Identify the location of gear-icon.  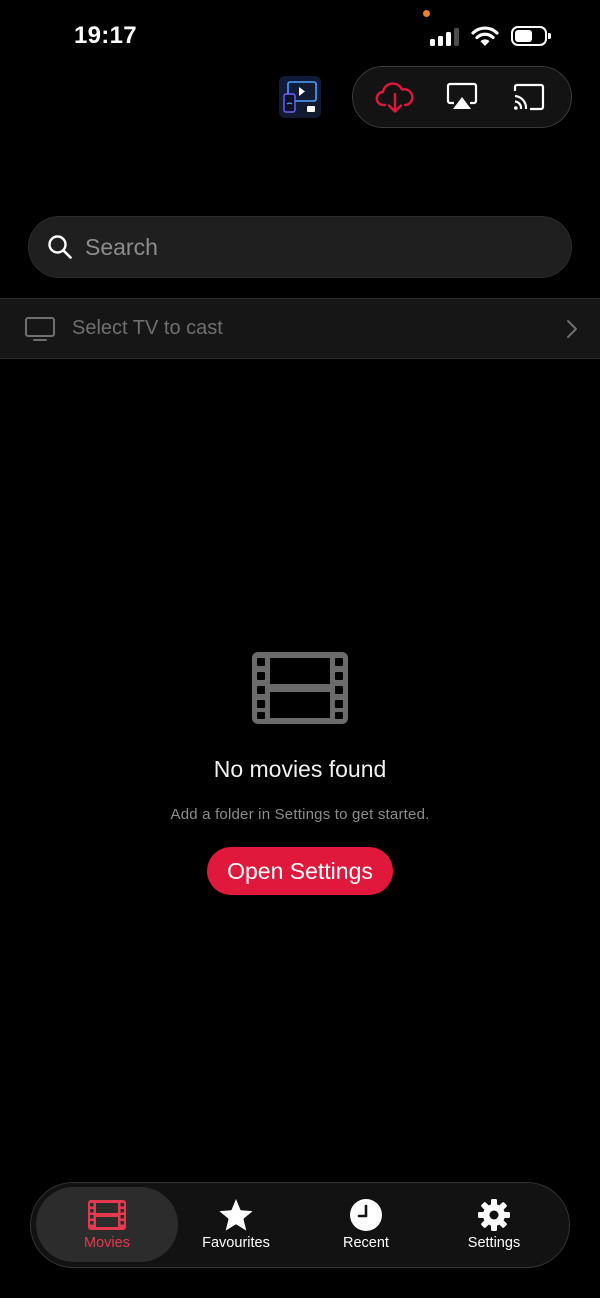
(494, 1215).